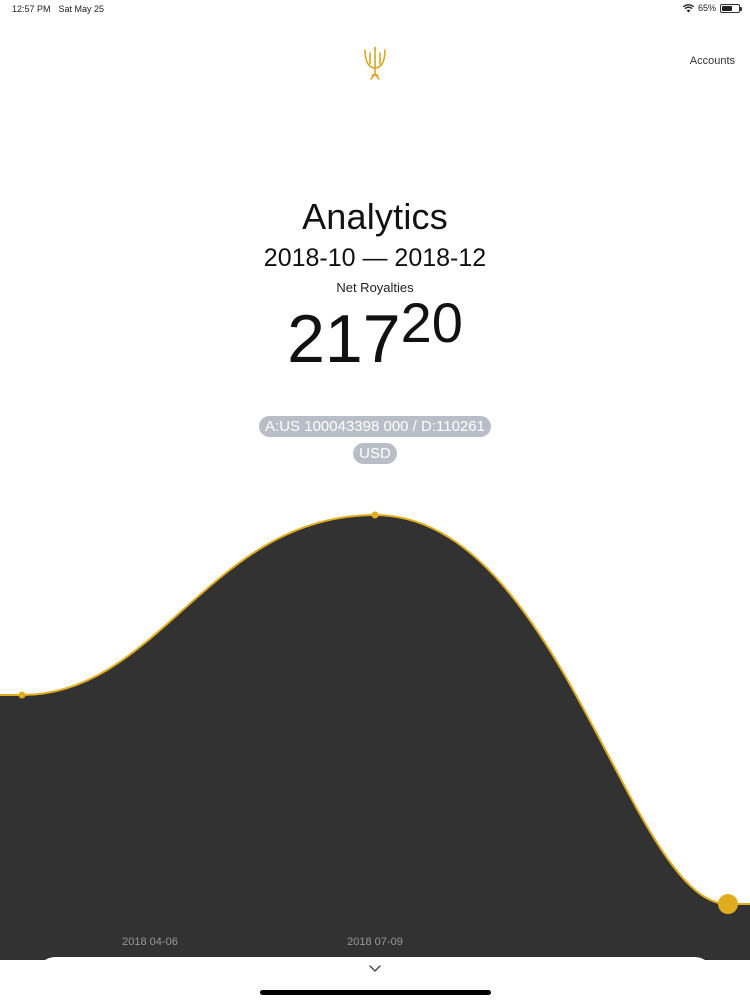 This screenshot has height=1000, width=750. I want to click on battery-percentage: 65%, so click(706, 8).